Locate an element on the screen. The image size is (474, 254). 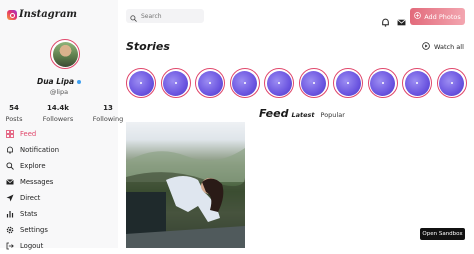
tab-popular: Popular is located at coordinates (333, 115).